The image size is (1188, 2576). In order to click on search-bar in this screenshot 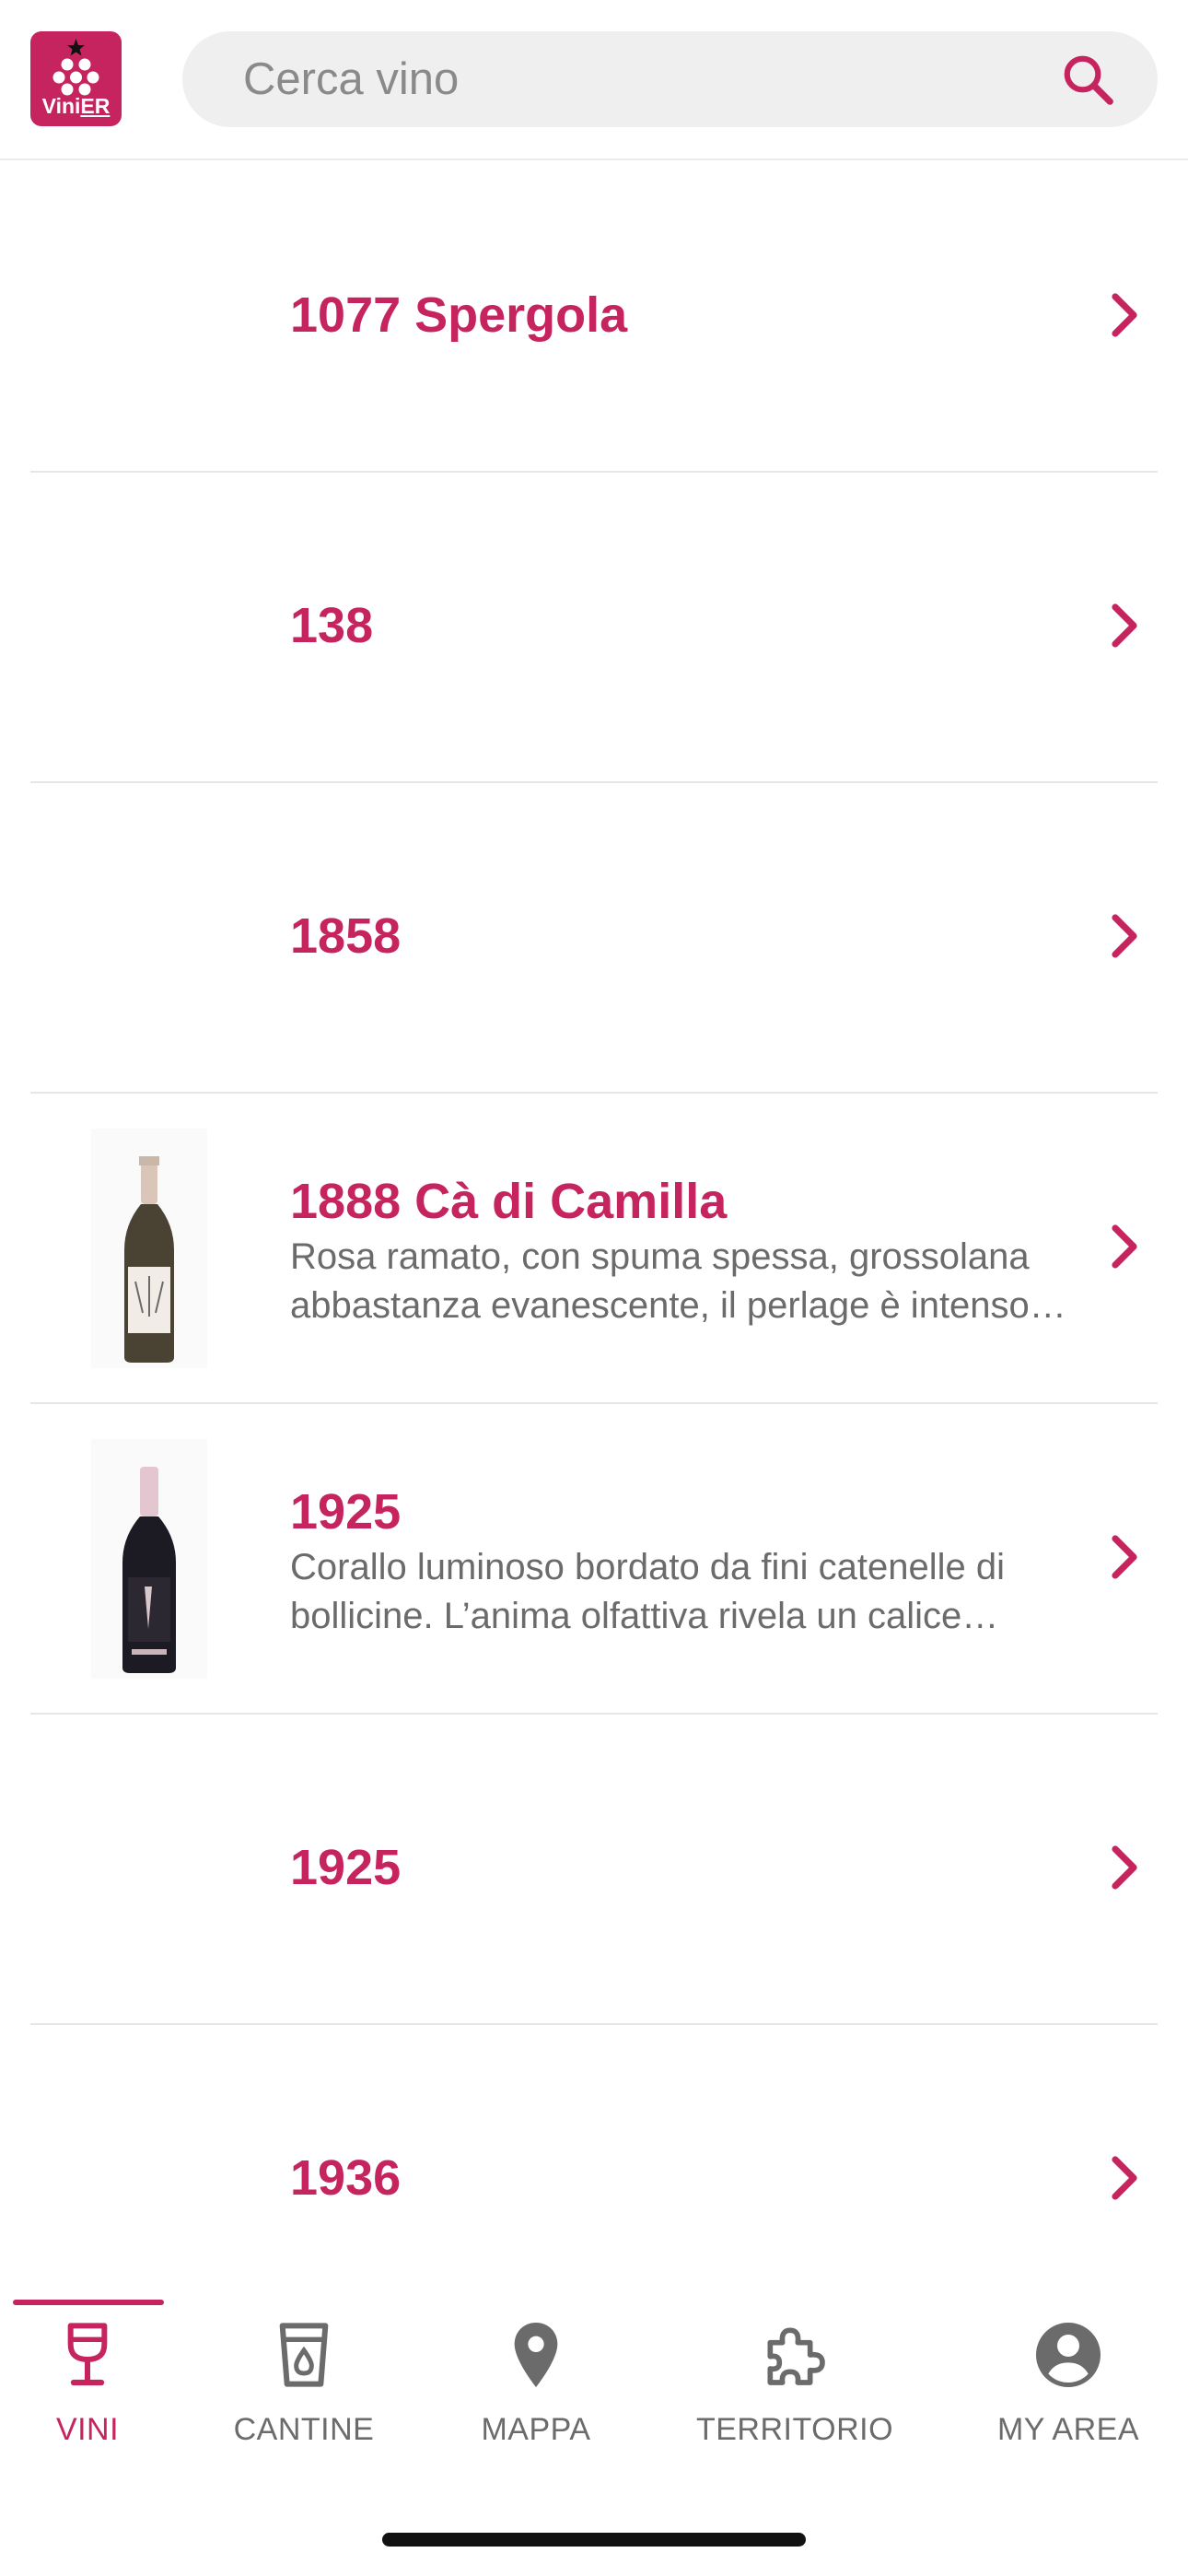, I will do `click(670, 79)`.